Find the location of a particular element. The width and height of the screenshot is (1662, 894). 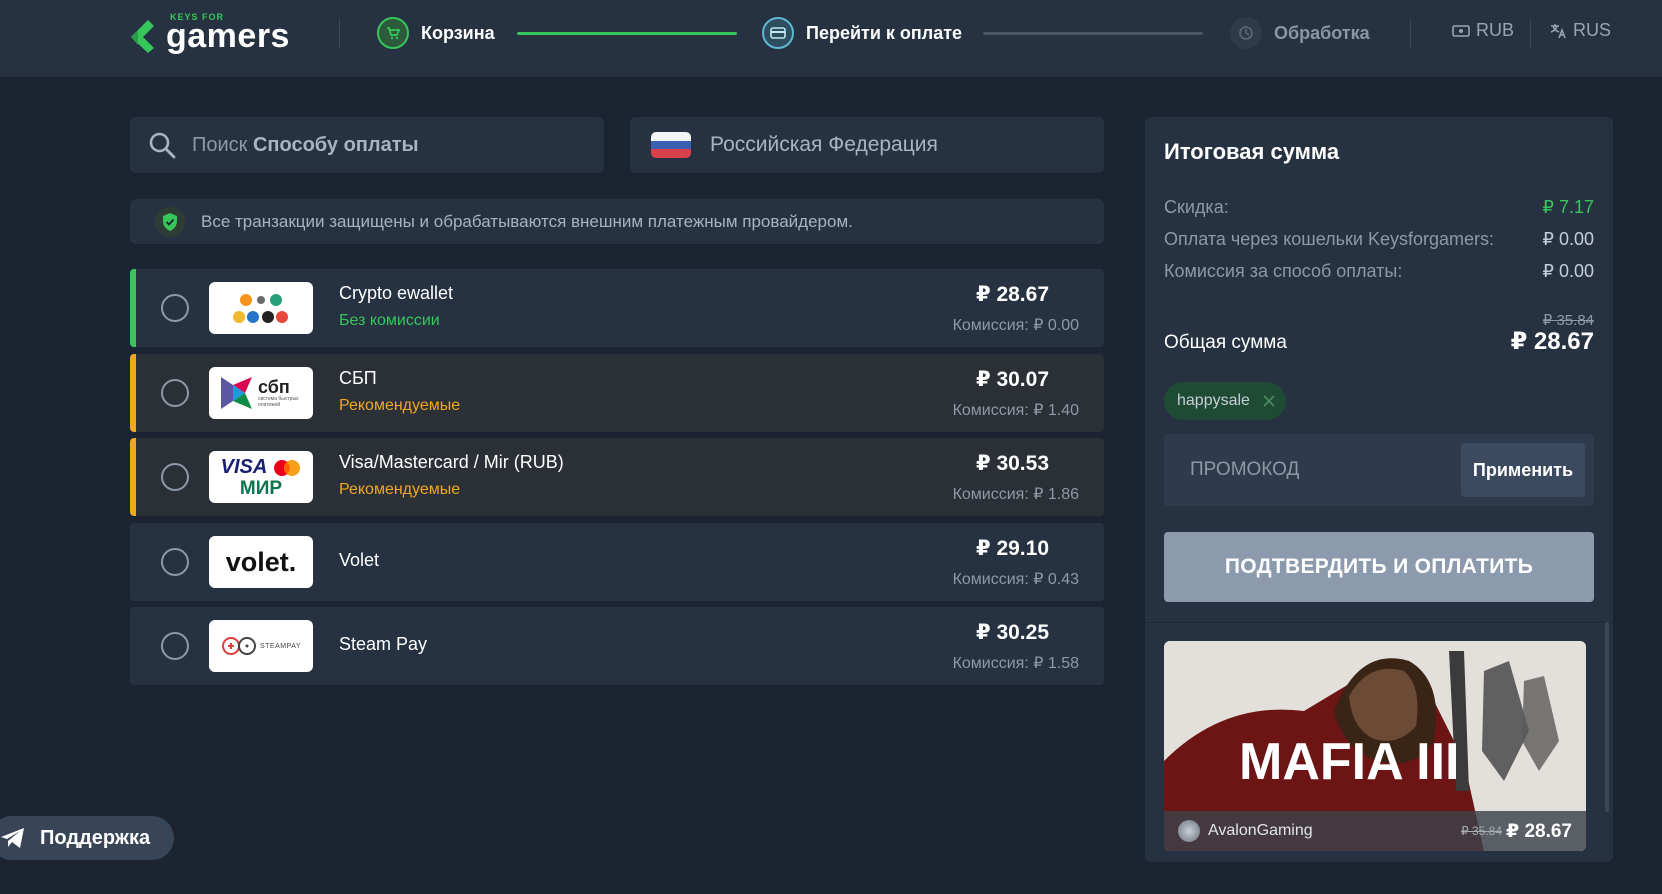

cart-icon is located at coordinates (393, 33).